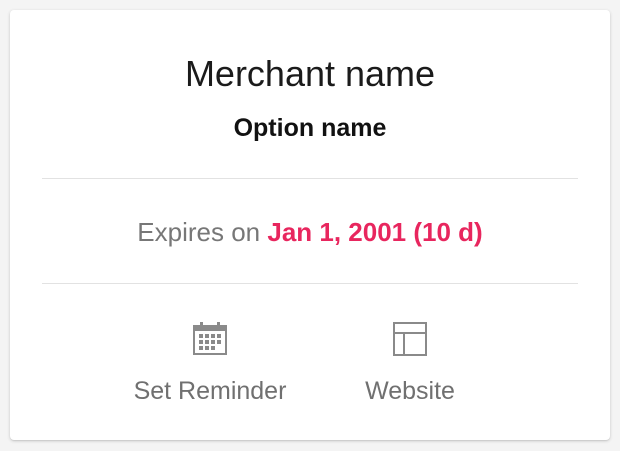 The image size is (620, 451). Describe the element at coordinates (210, 338) in the screenshot. I see `calendar-icon` at that location.